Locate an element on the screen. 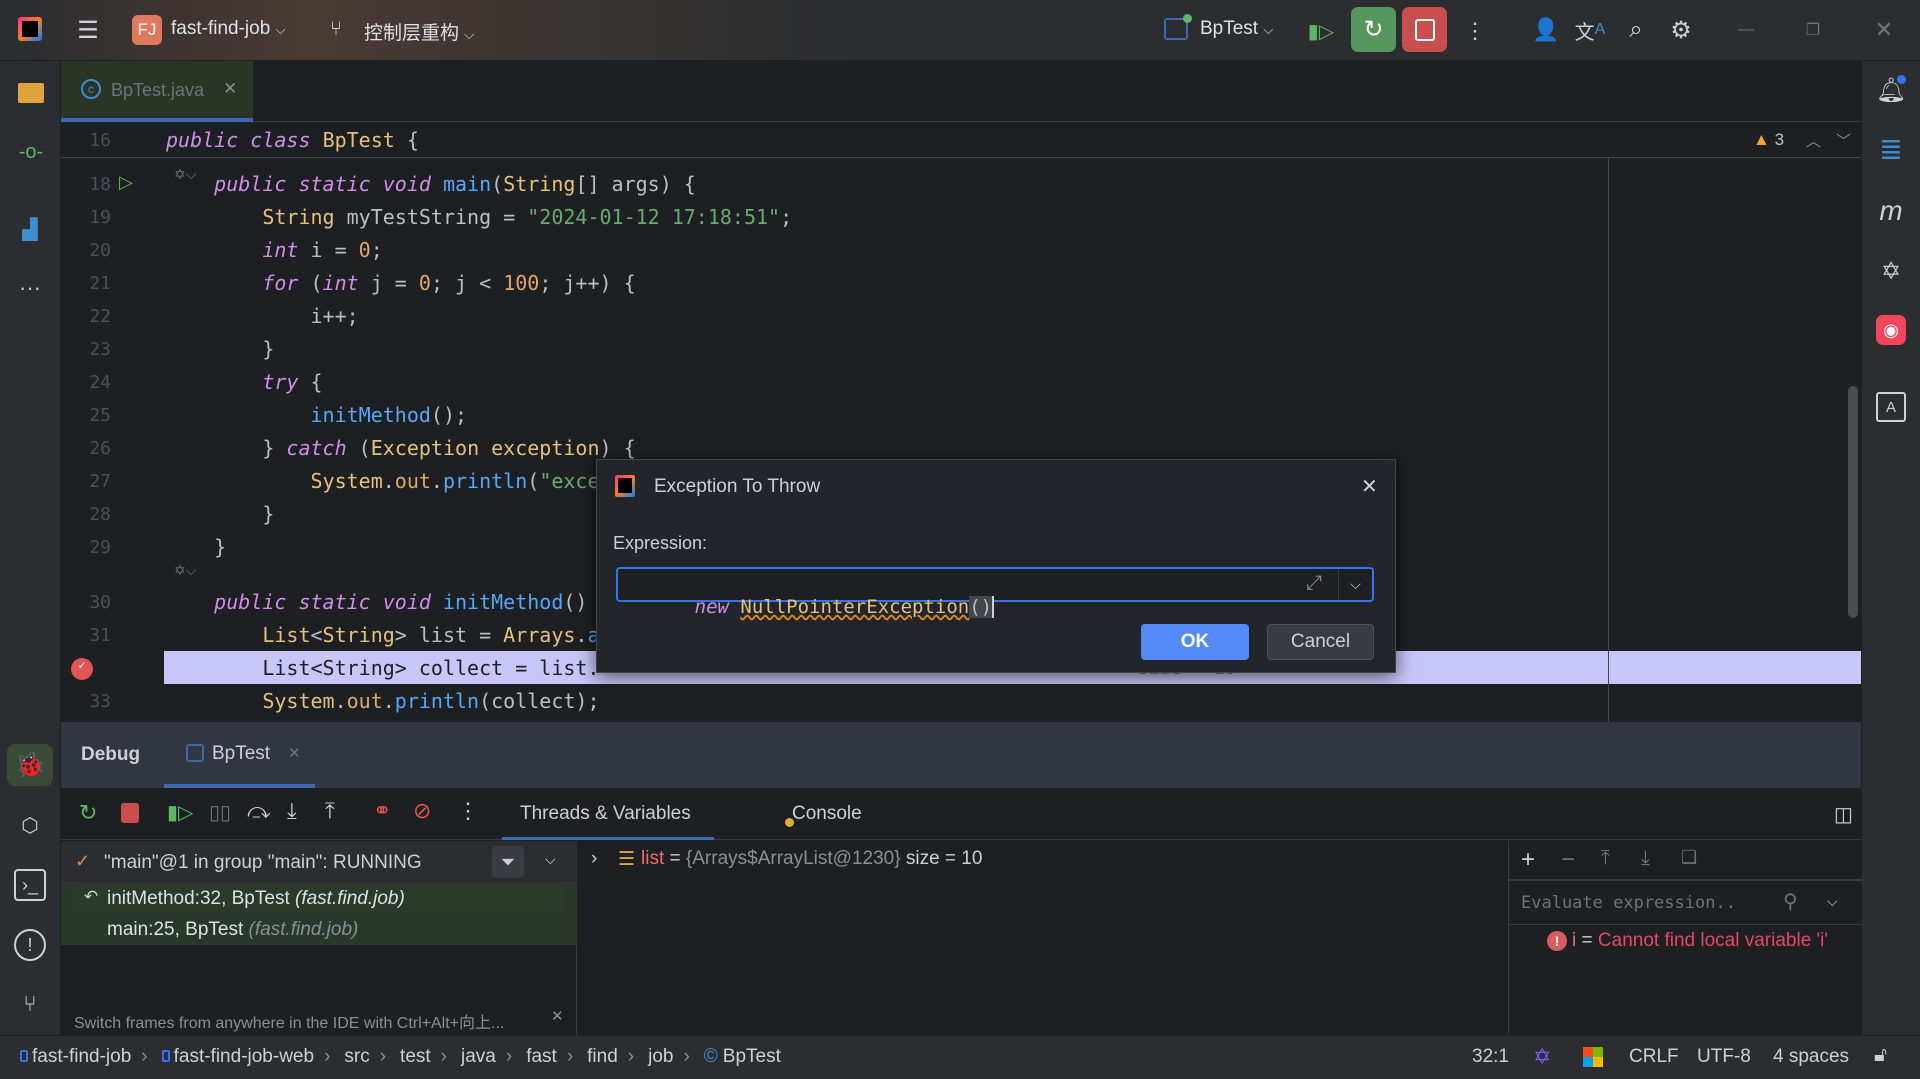  add-watch-icon: + is located at coordinates (1528, 860).